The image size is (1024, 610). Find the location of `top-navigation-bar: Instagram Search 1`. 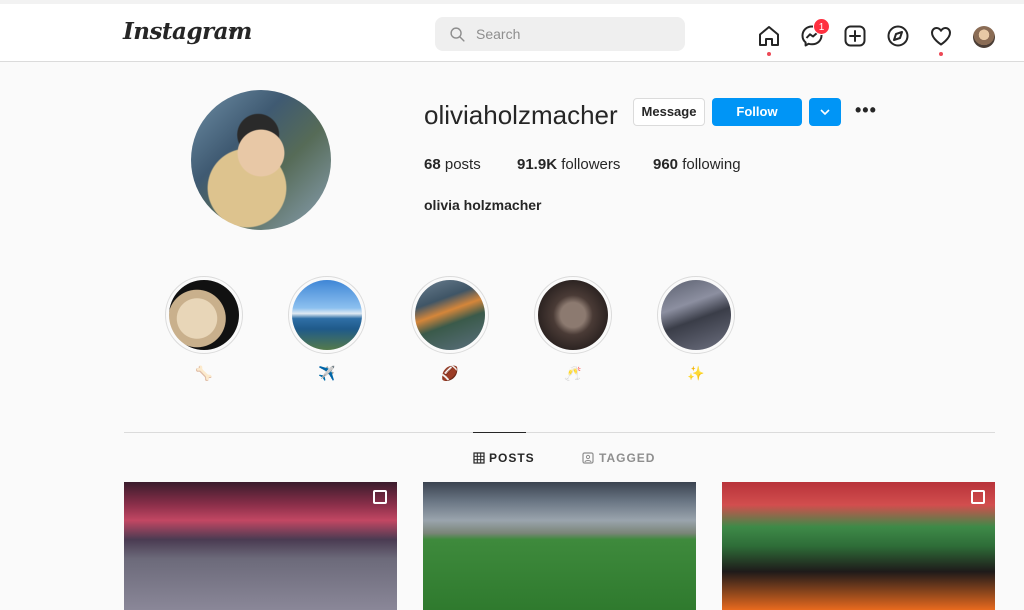

top-navigation-bar: Instagram Search 1 is located at coordinates (512, 31).